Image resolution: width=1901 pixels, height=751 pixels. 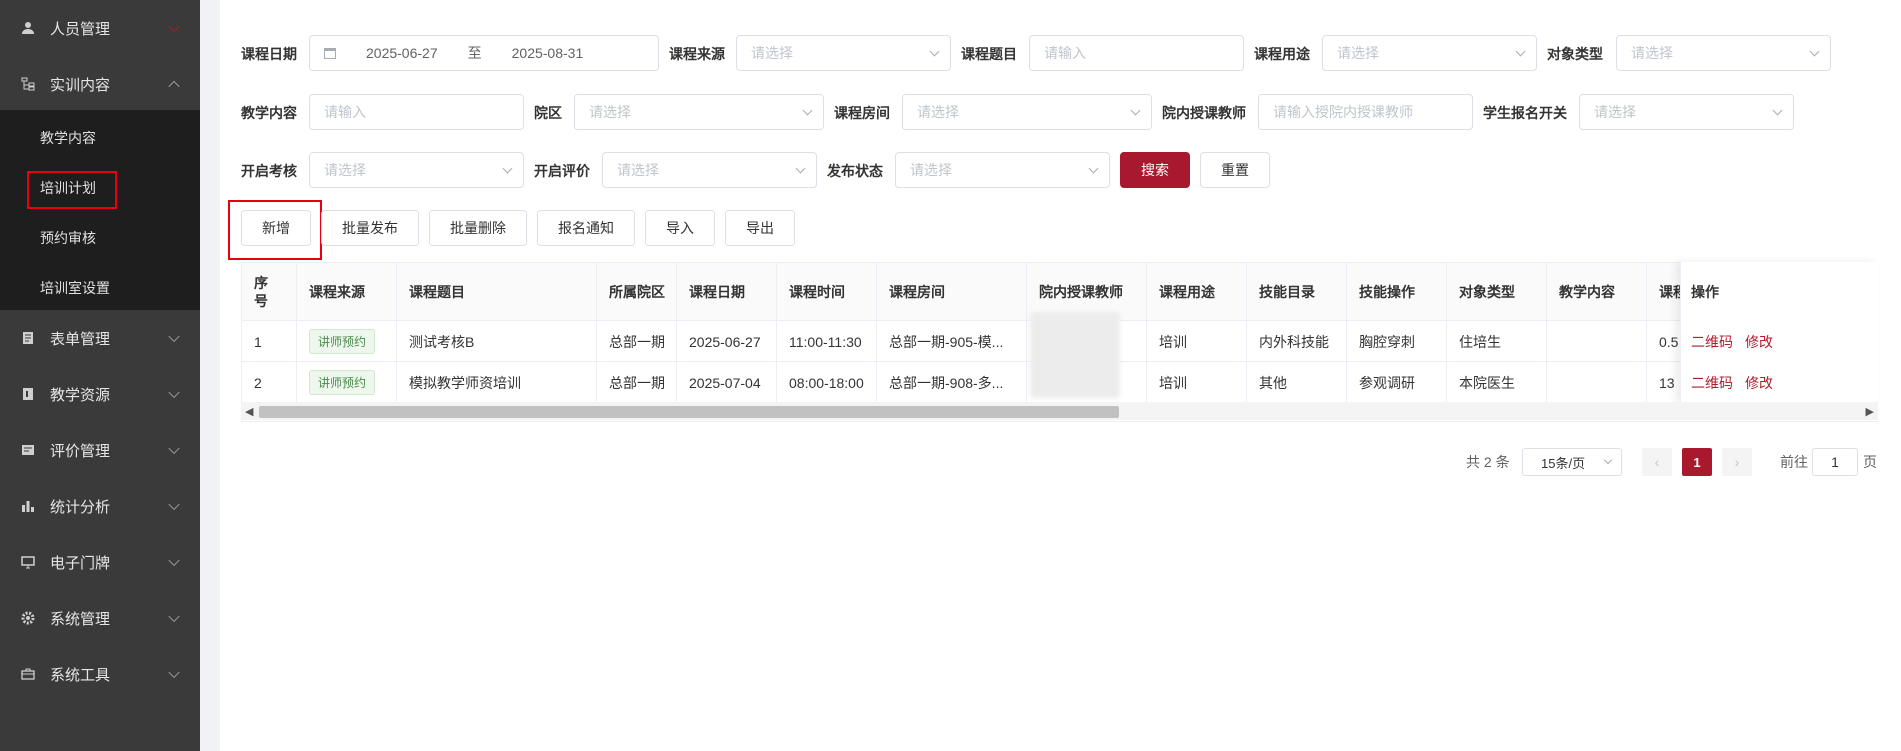 I want to click on sidebar-item-system: 系统管理, so click(x=100, y=618).